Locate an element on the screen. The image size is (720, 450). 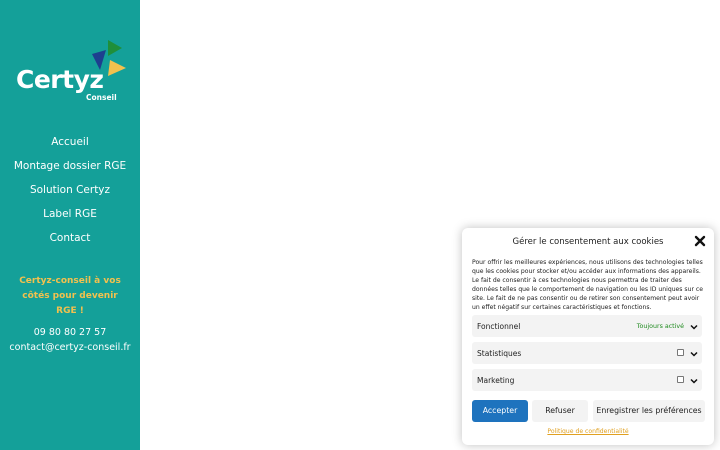
accept-button: Accepter is located at coordinates (500, 411).